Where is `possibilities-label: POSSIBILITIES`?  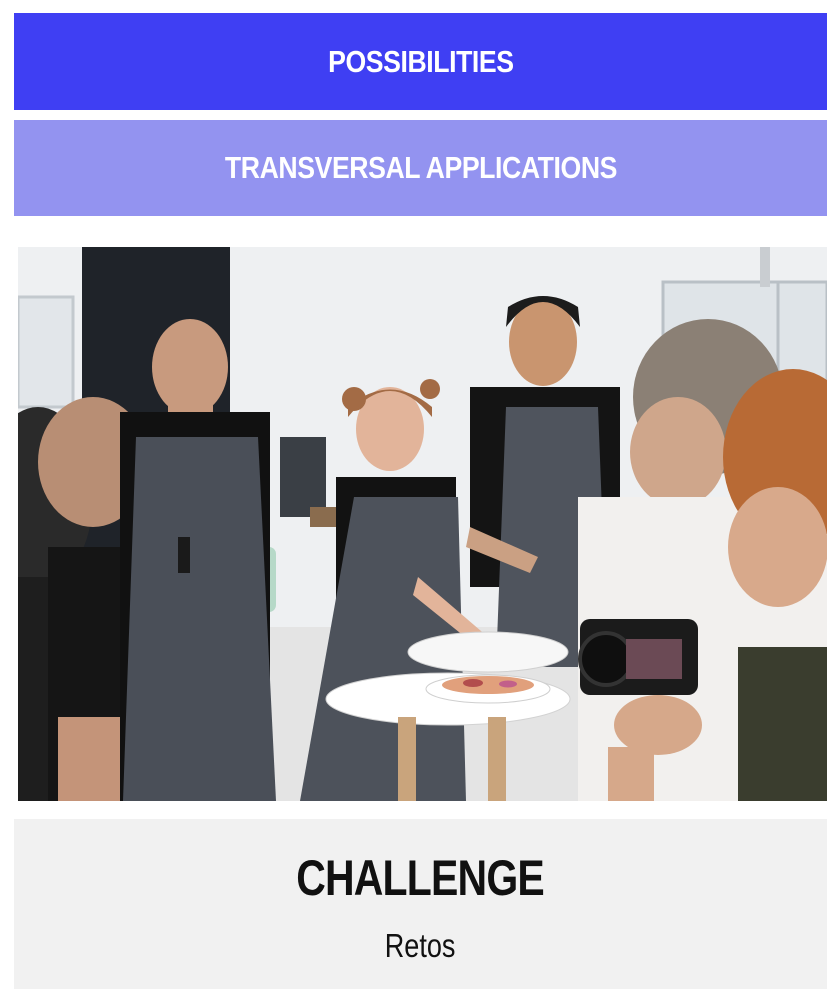 possibilities-label: POSSIBILITIES is located at coordinates (420, 61).